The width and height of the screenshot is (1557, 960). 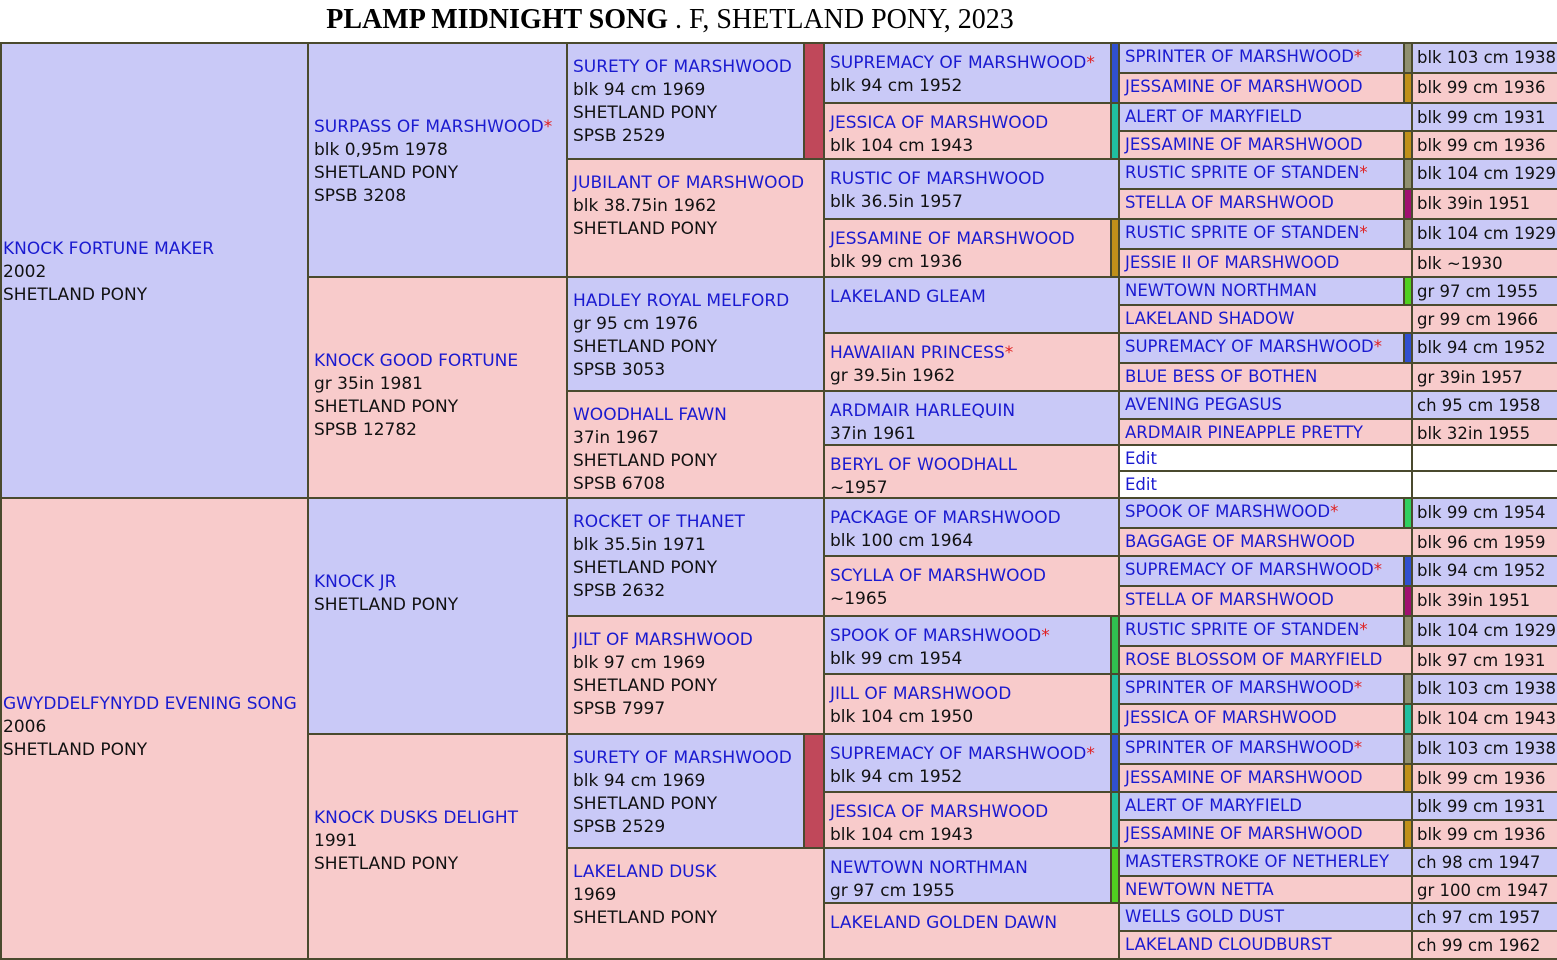 I want to click on horse-name-link: JUBILANT OF MARSHWOOD, so click(x=688, y=183).